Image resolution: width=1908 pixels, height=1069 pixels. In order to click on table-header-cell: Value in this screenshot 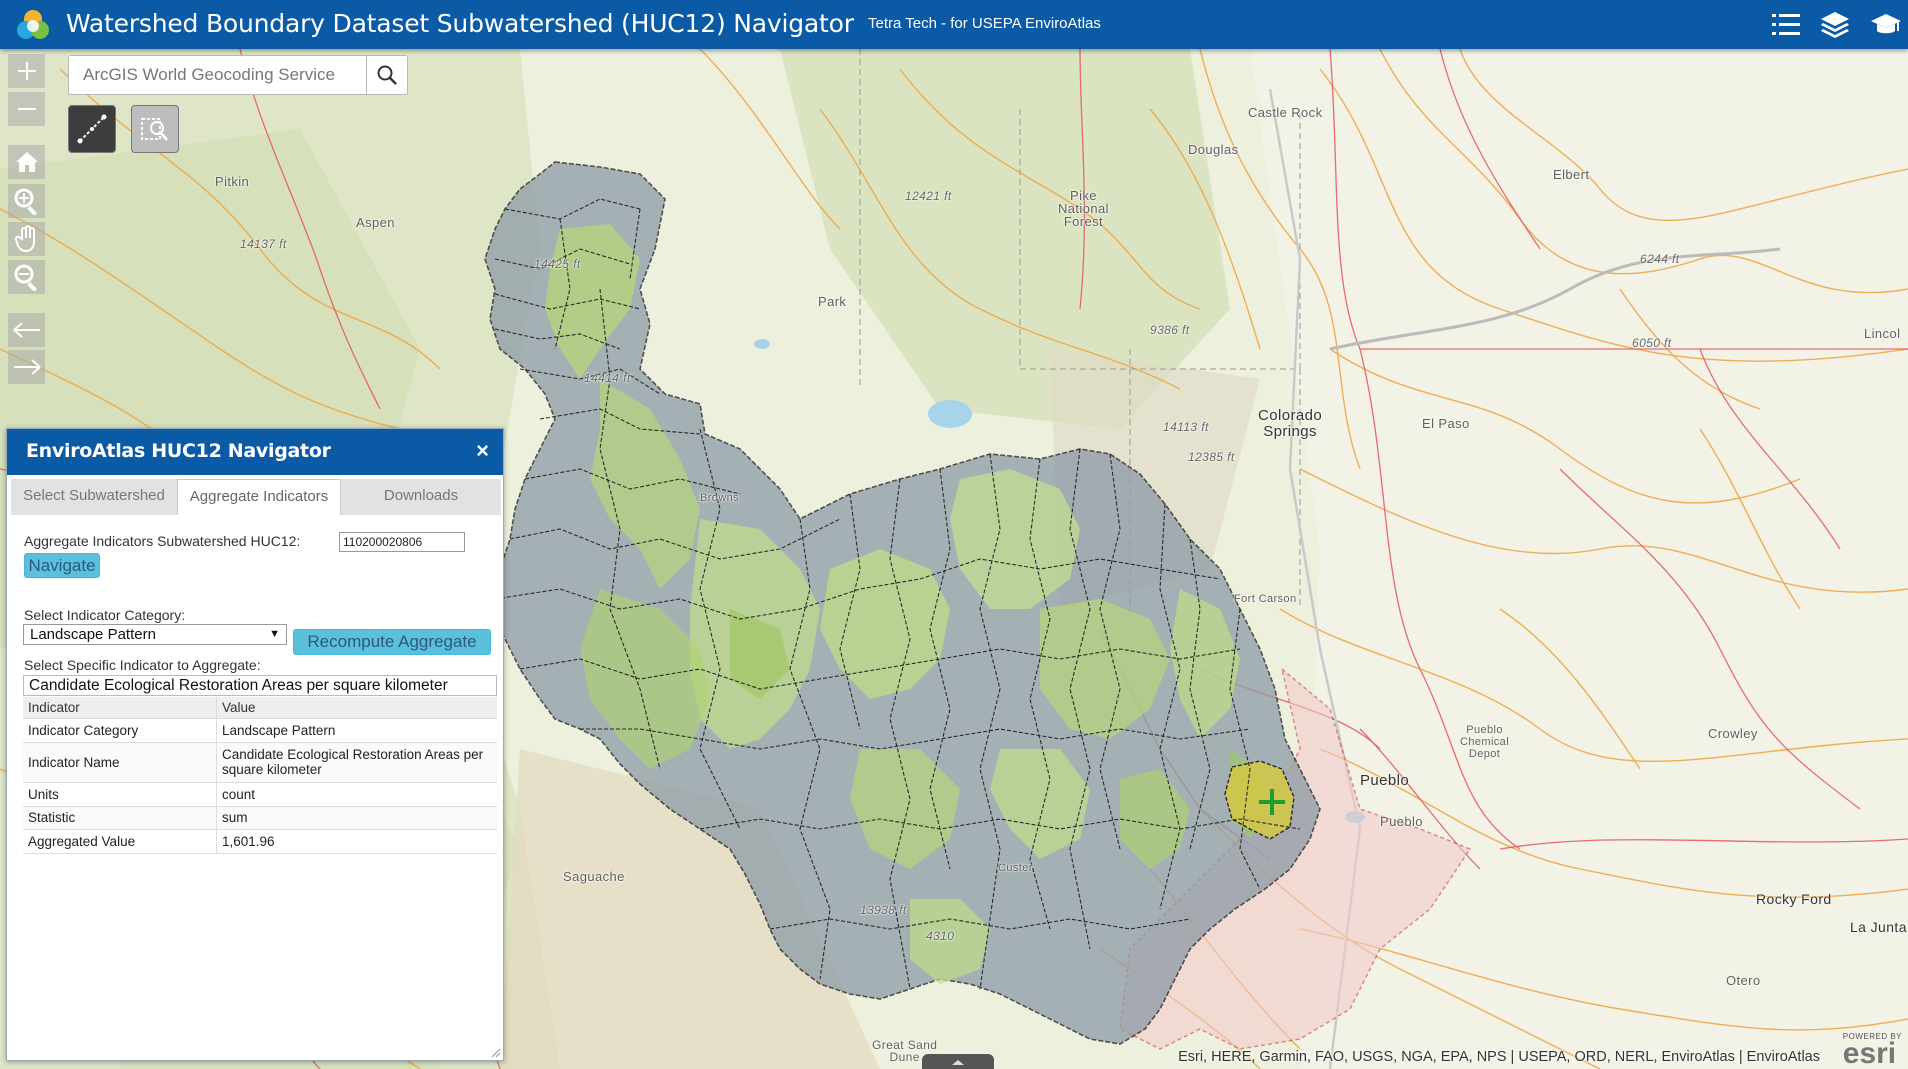, I will do `click(356, 708)`.